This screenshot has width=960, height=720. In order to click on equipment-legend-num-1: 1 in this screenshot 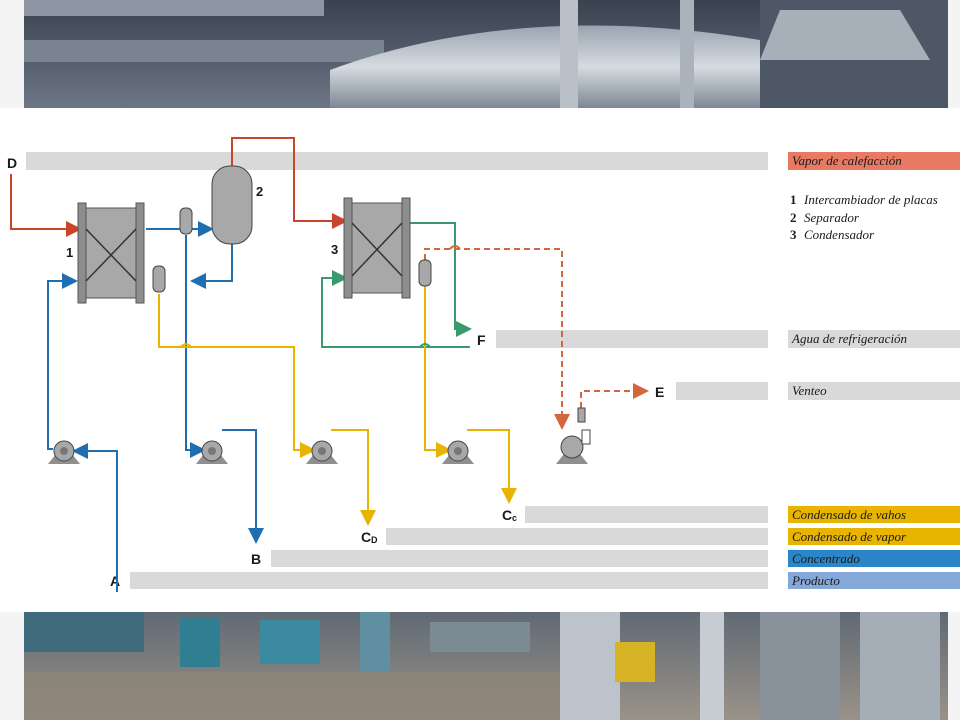, I will do `click(793, 199)`.